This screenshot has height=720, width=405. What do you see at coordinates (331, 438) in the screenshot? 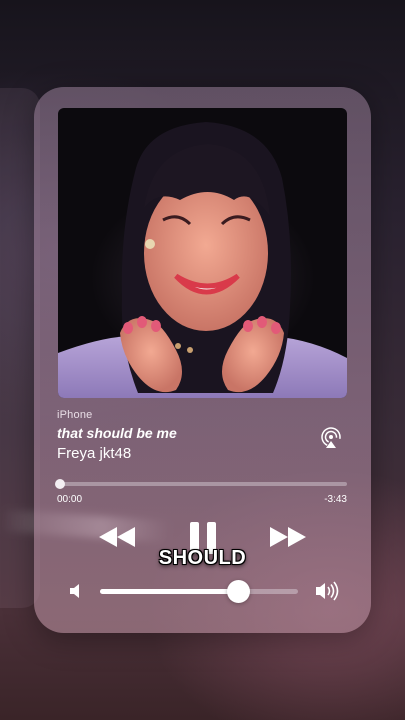
I see `airplay-icon` at bounding box center [331, 438].